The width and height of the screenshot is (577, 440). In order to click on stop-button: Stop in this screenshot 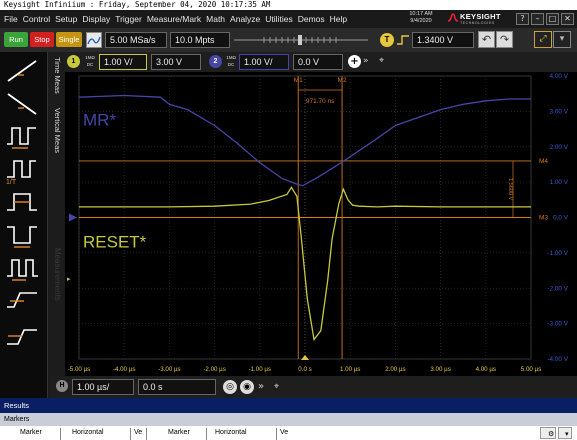, I will do `click(42, 39)`.